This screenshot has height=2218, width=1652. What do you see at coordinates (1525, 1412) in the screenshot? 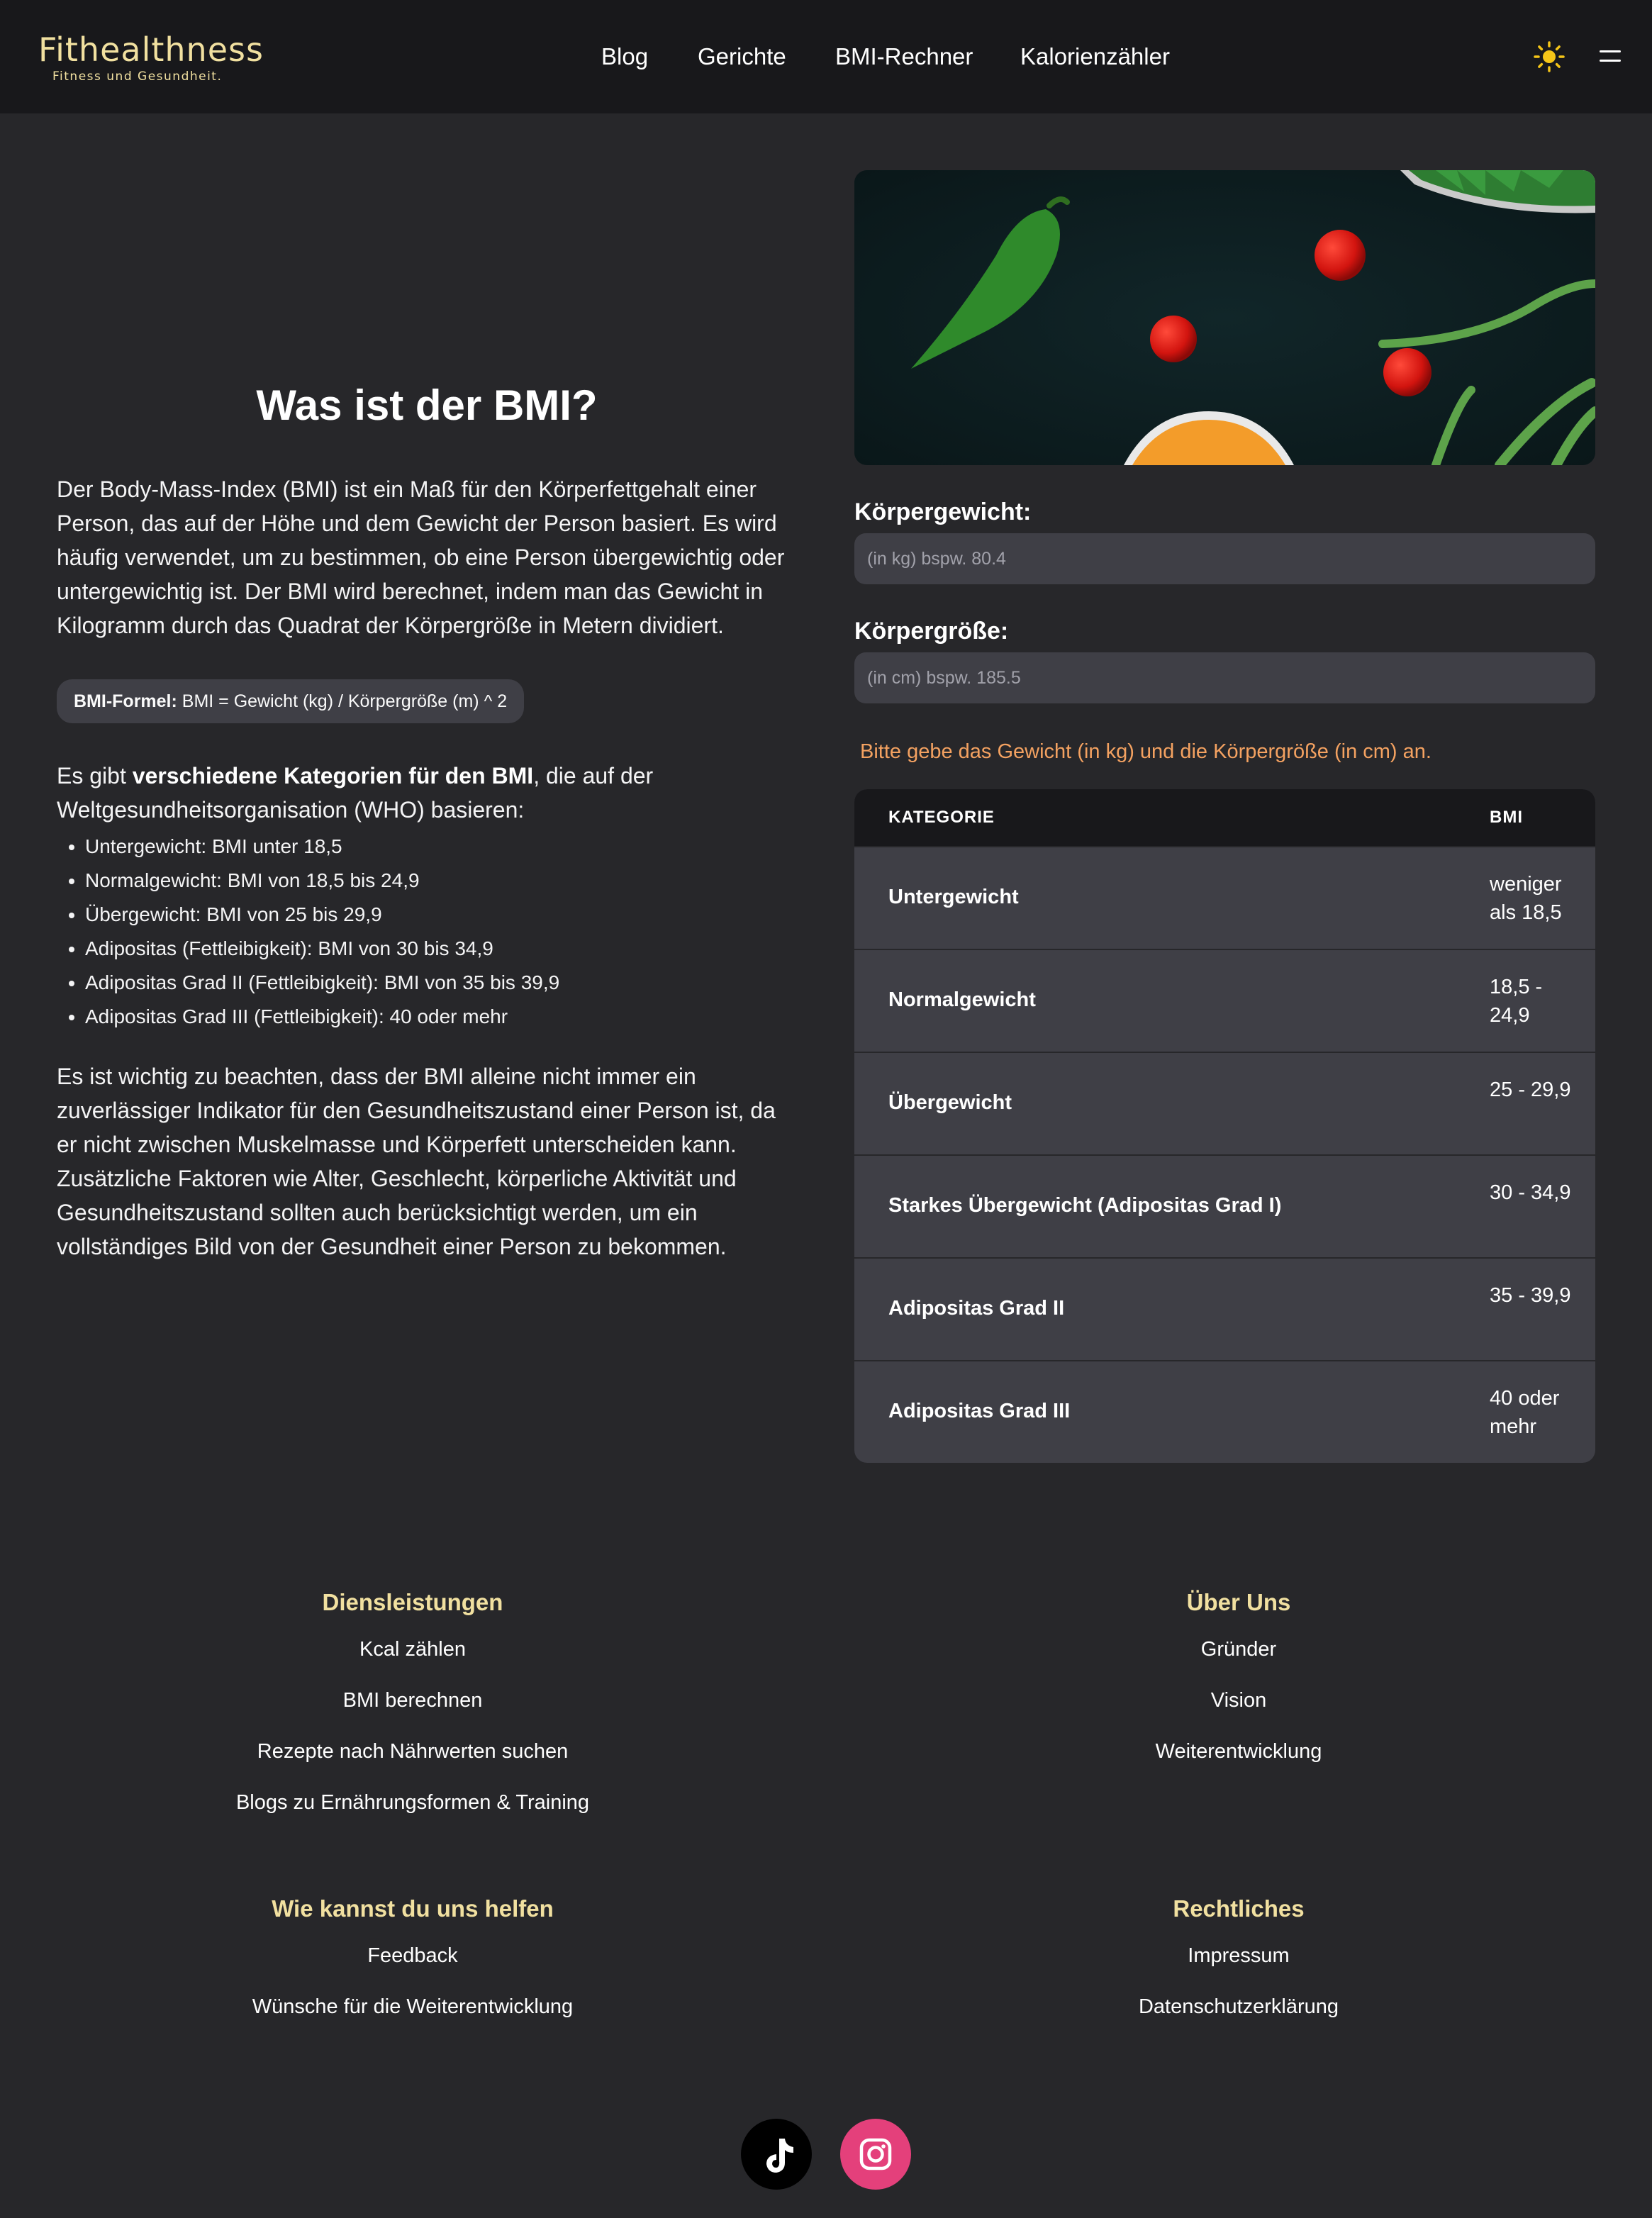
I see `cell-bmi: 40 oder mehr` at bounding box center [1525, 1412].